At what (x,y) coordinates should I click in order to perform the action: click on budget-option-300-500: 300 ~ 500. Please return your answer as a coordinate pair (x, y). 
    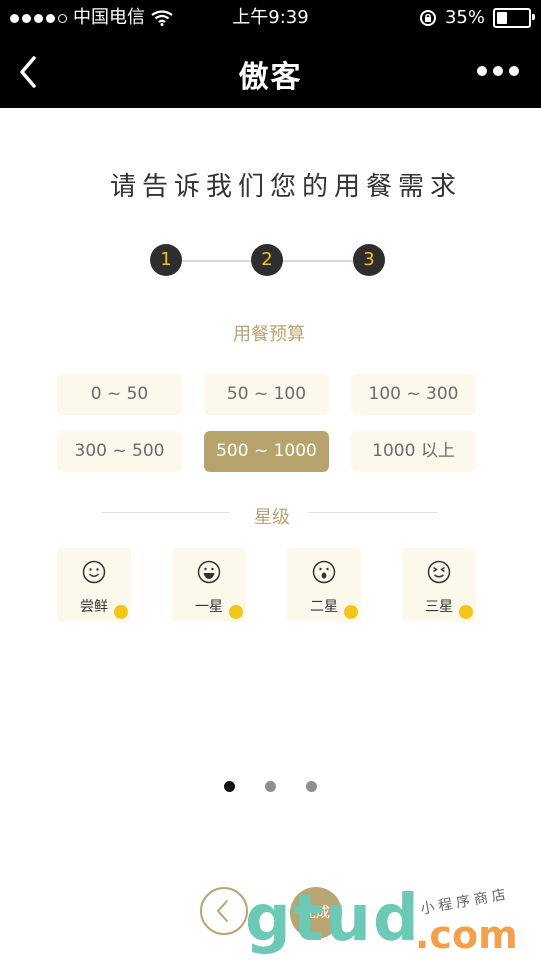
    Looking at the image, I should click on (119, 451).